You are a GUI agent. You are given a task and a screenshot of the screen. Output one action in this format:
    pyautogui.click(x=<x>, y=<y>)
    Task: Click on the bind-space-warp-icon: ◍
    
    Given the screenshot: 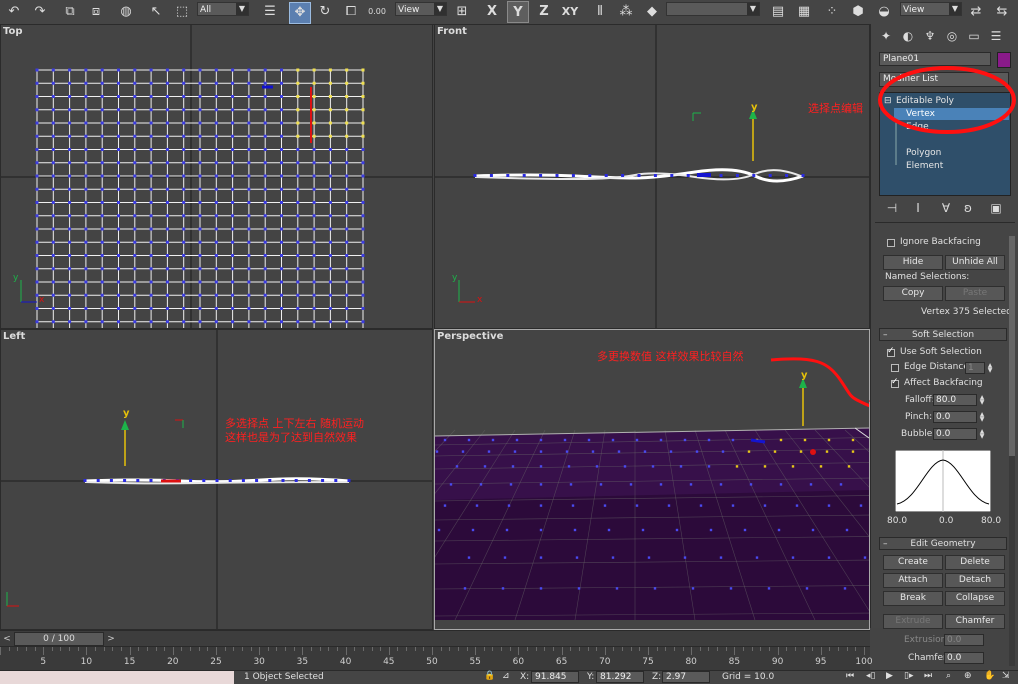 What is the action you would take?
    pyautogui.click(x=126, y=12)
    